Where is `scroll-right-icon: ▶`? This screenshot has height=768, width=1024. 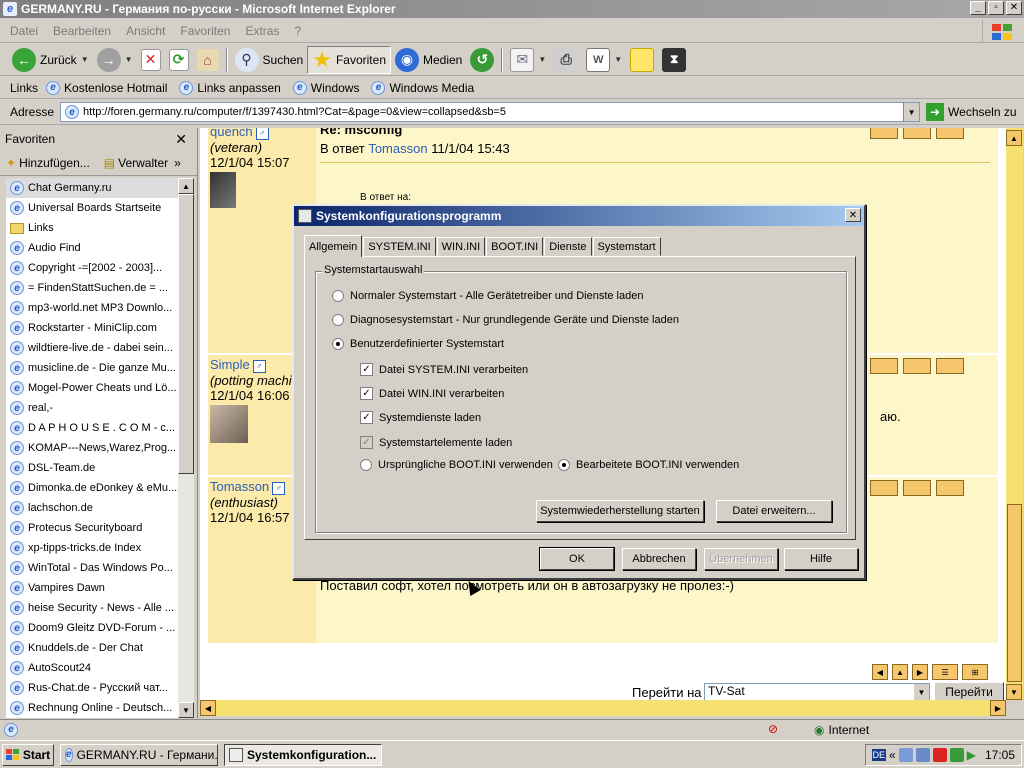
scroll-right-icon: ▶ is located at coordinates (998, 708).